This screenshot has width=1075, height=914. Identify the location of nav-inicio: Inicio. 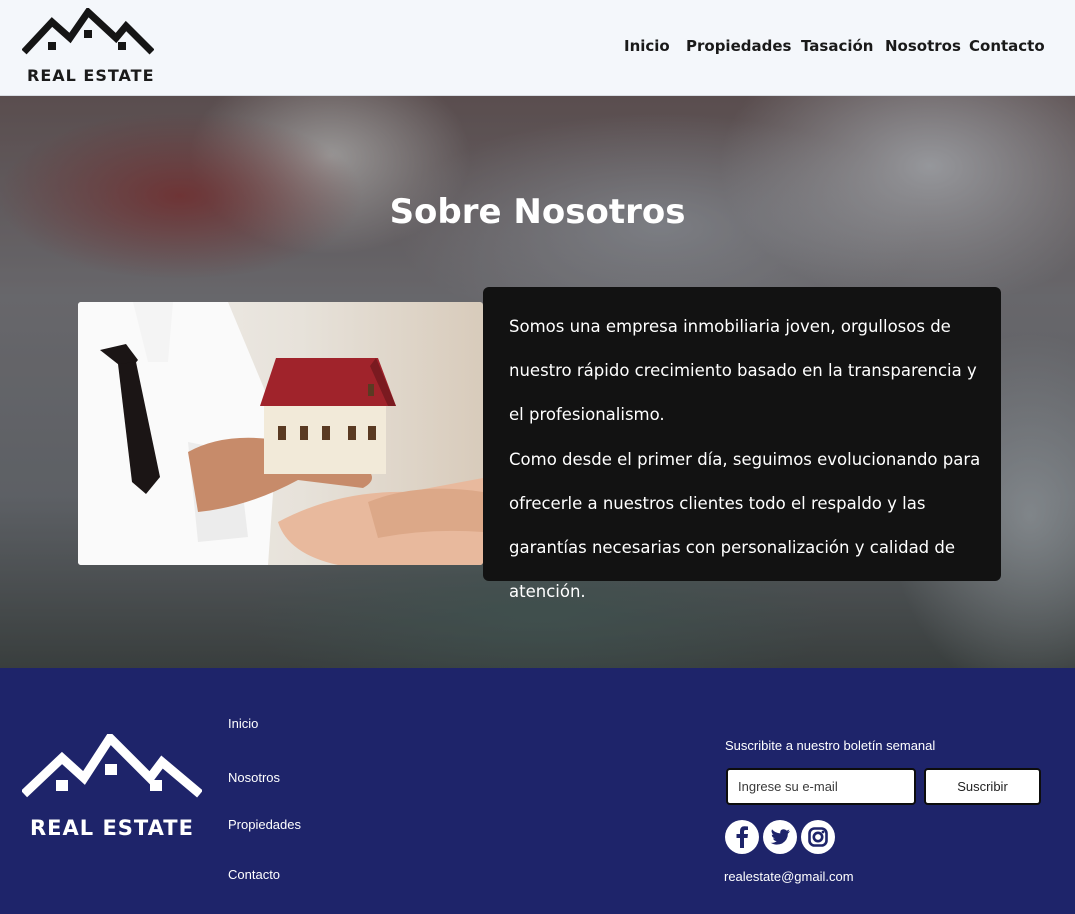
(647, 46).